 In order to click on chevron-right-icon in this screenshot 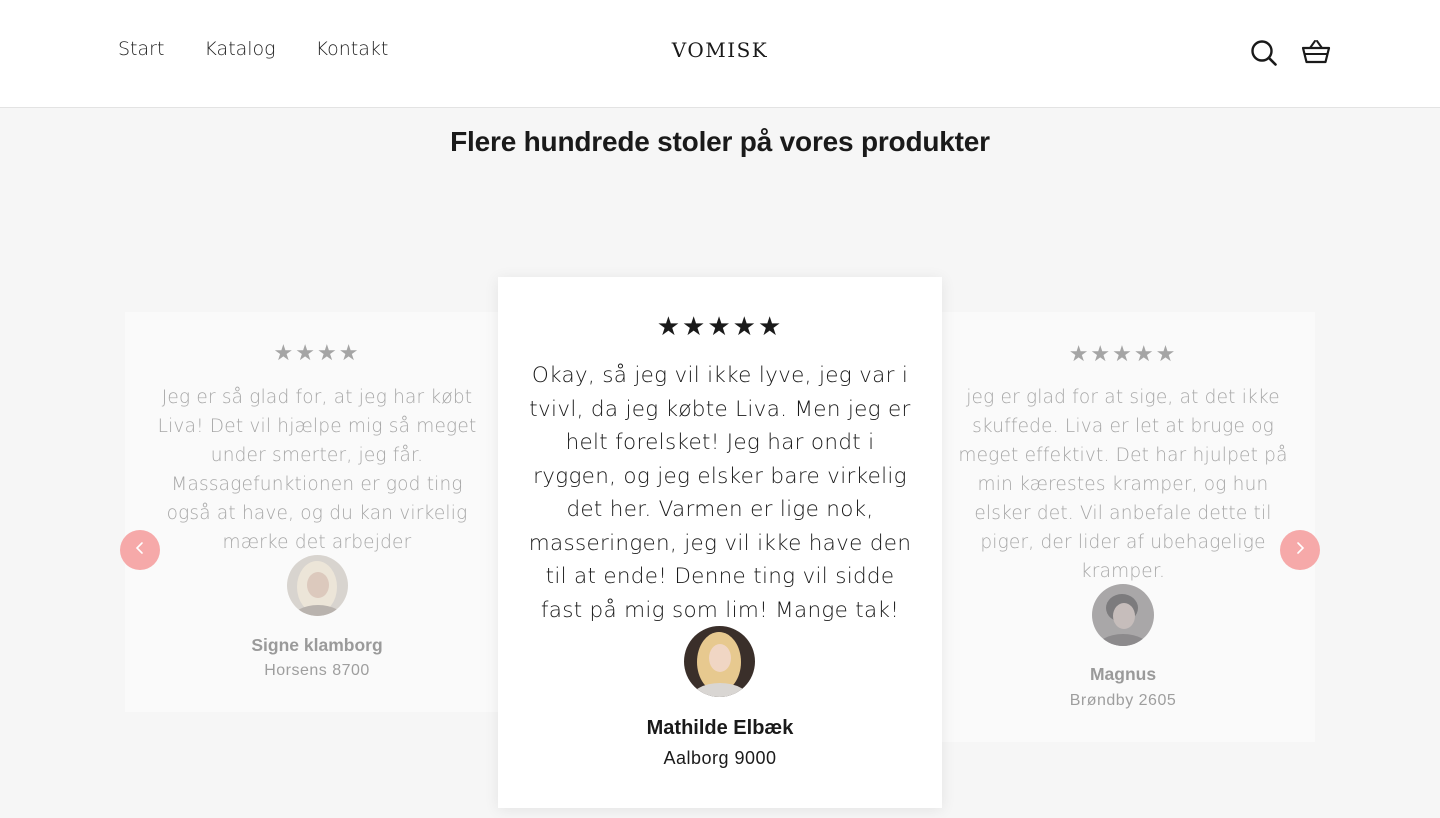, I will do `click(1300, 550)`.